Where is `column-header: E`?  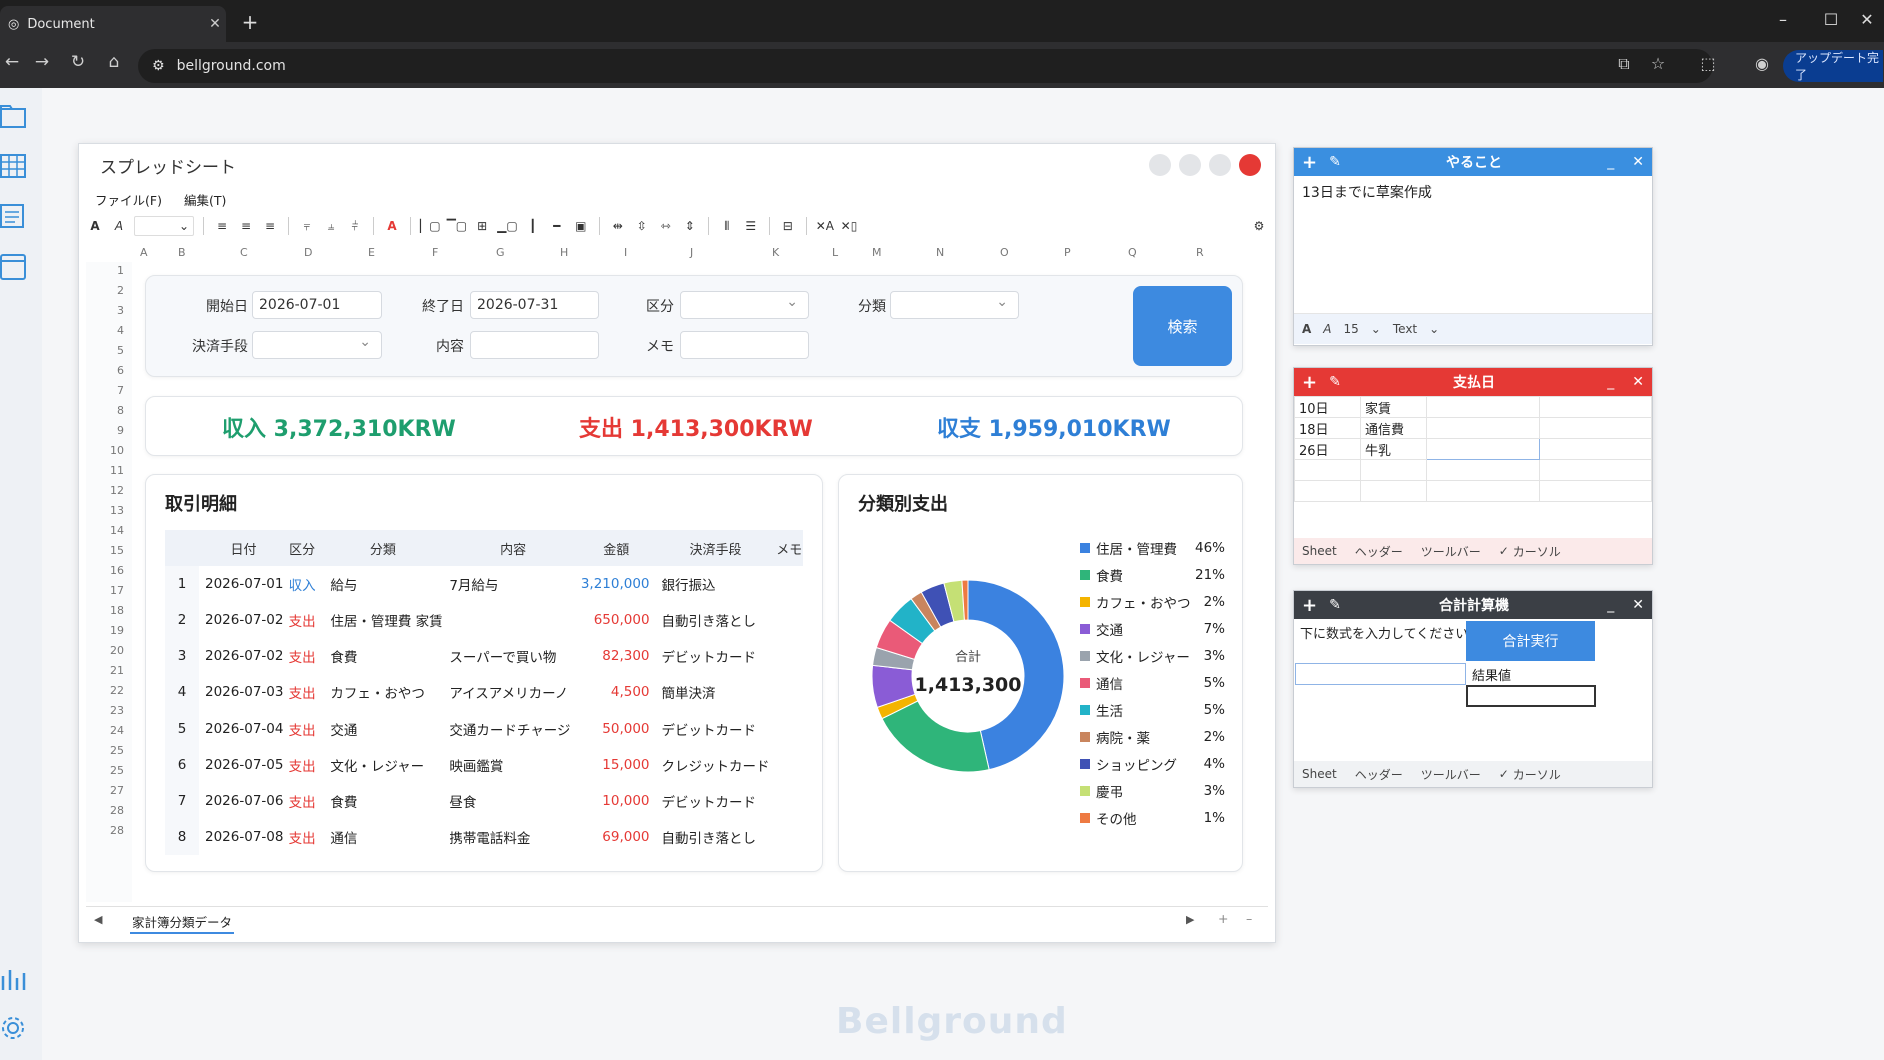 column-header: E is located at coordinates (371, 252).